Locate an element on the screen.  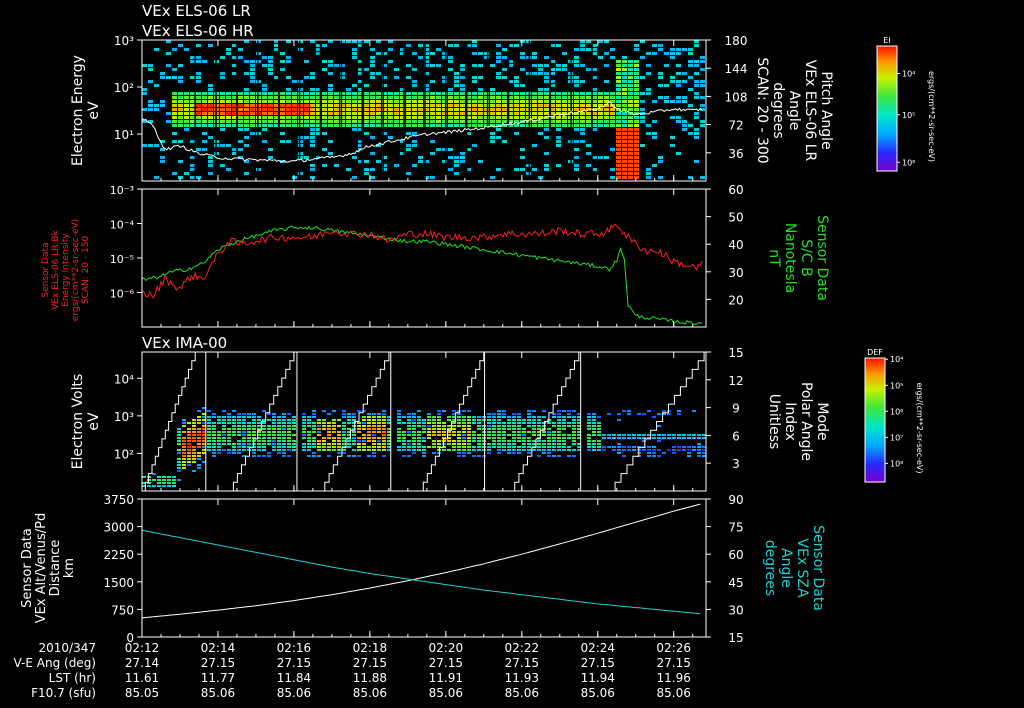
f107-value: 85.06 is located at coordinates (522, 693).